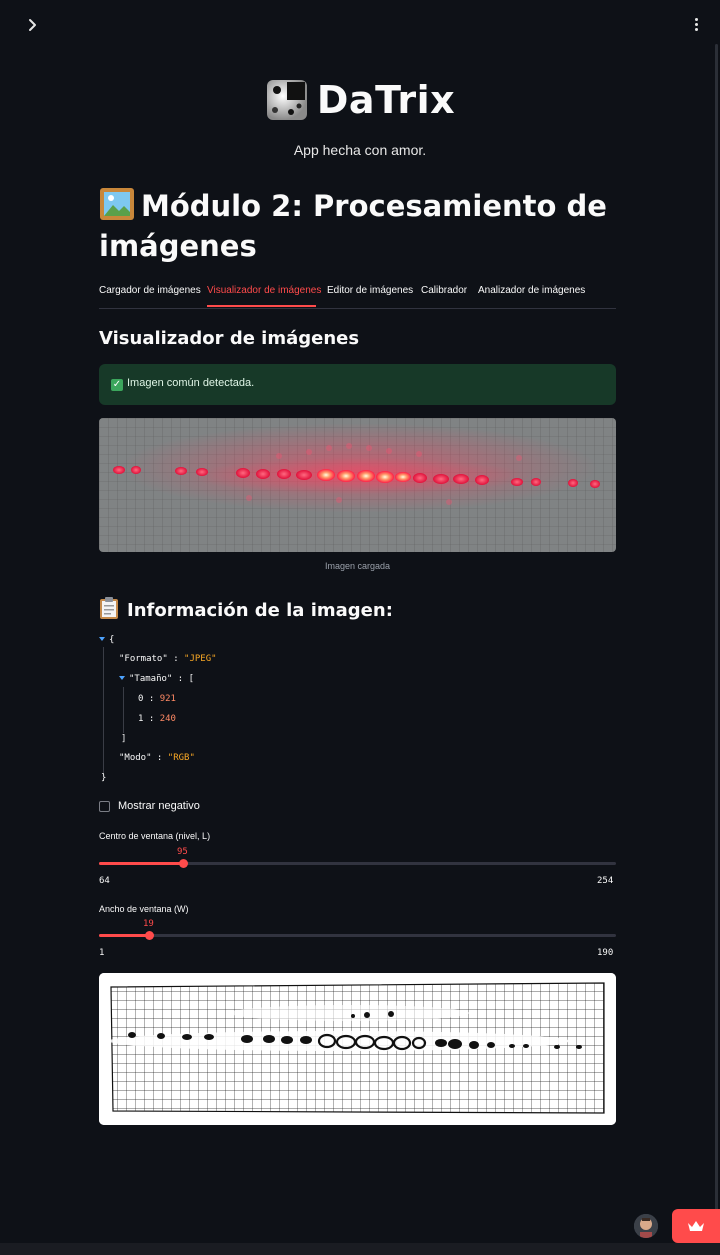 The width and height of the screenshot is (720, 1255). What do you see at coordinates (183, 863) in the screenshot?
I see `center-slider-thumb` at bounding box center [183, 863].